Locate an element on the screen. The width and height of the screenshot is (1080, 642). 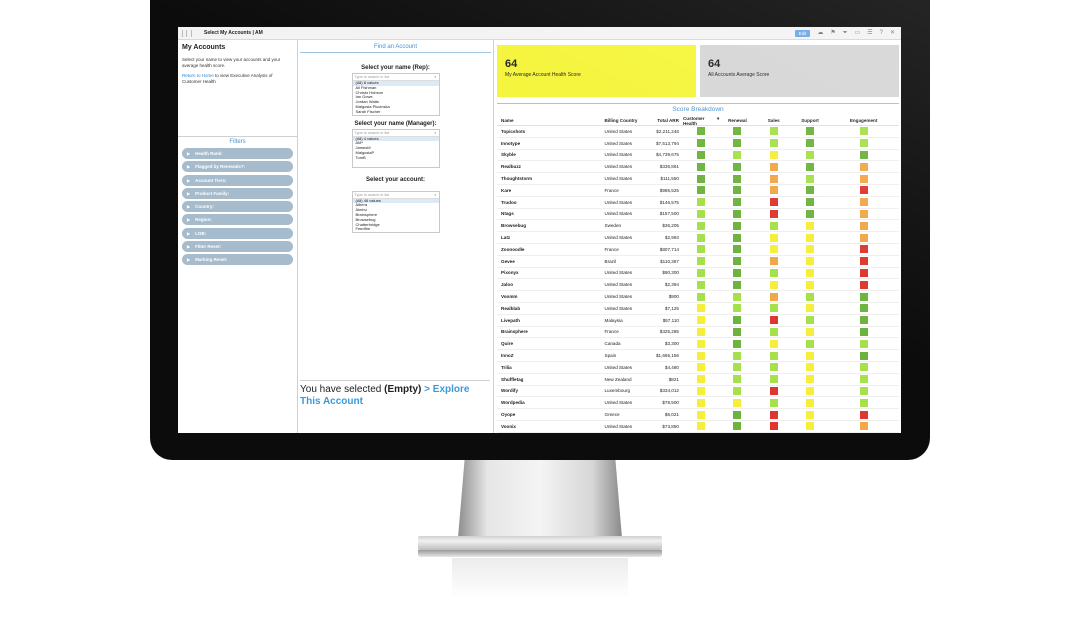
list-item: TomB is located at coordinates (396, 158).